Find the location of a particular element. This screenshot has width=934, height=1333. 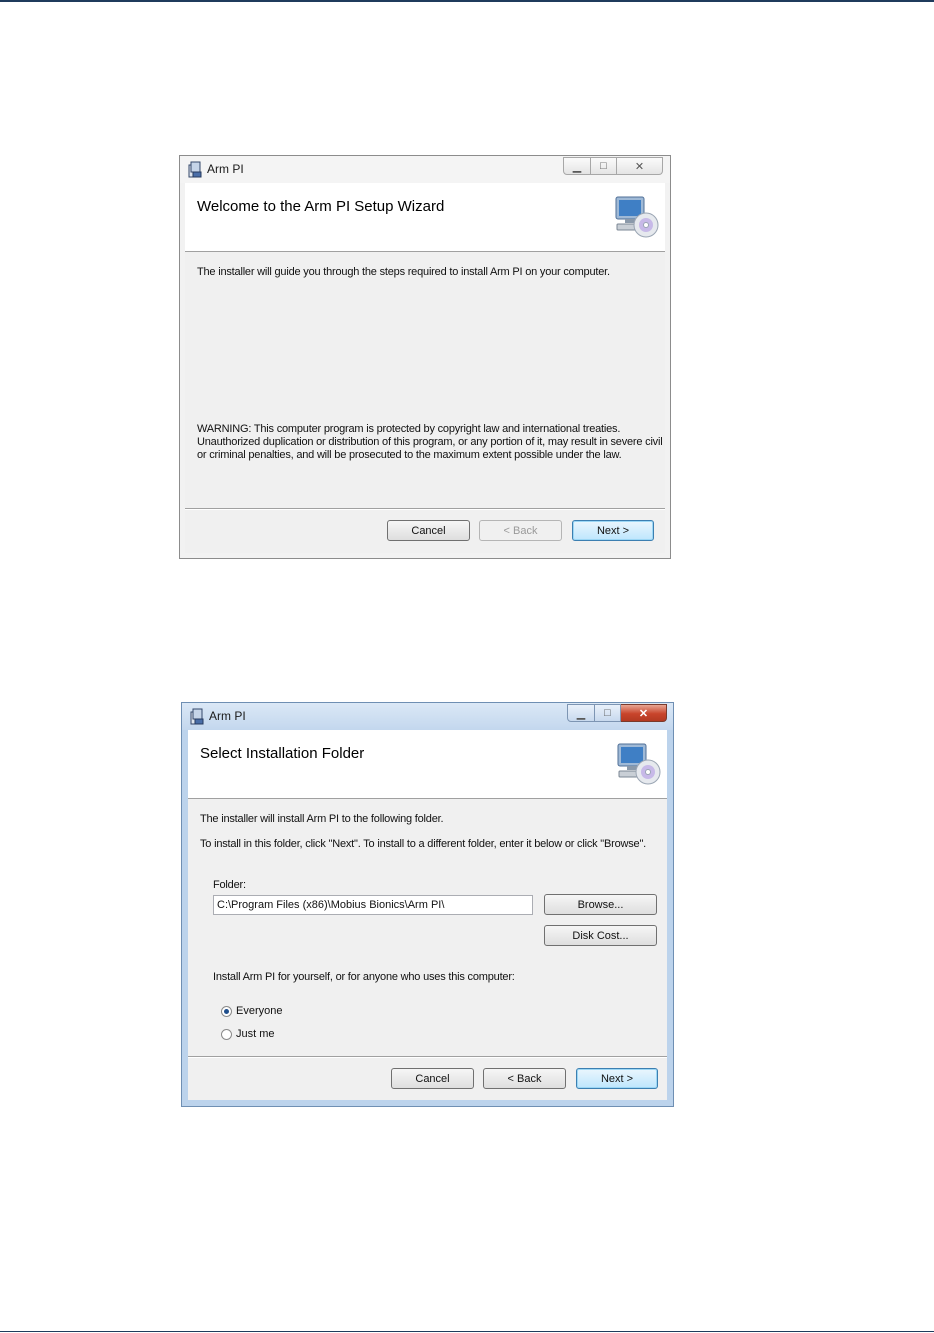

everyone-radio-label: Everyone is located at coordinates (259, 1011).